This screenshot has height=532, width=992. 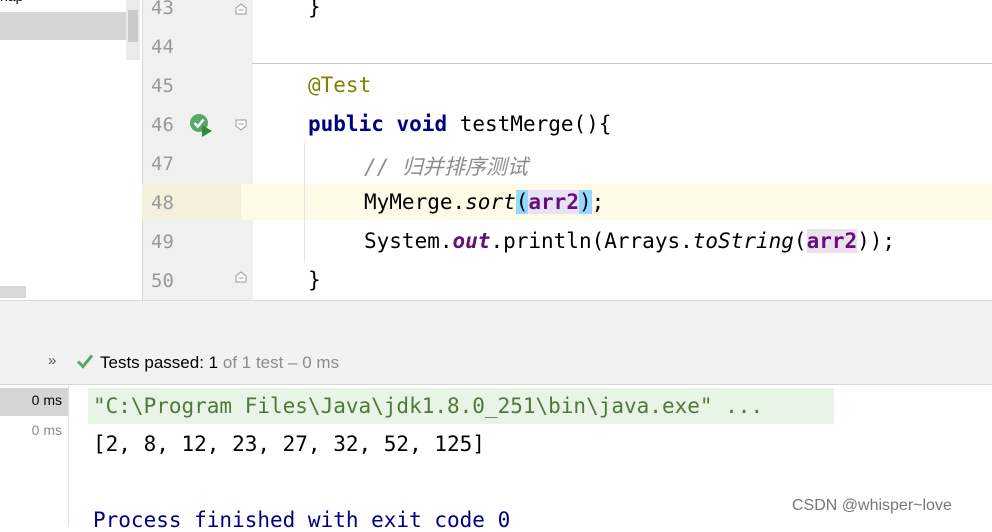 I want to click on code-line-47: // 归并排序测试, so click(x=446, y=166).